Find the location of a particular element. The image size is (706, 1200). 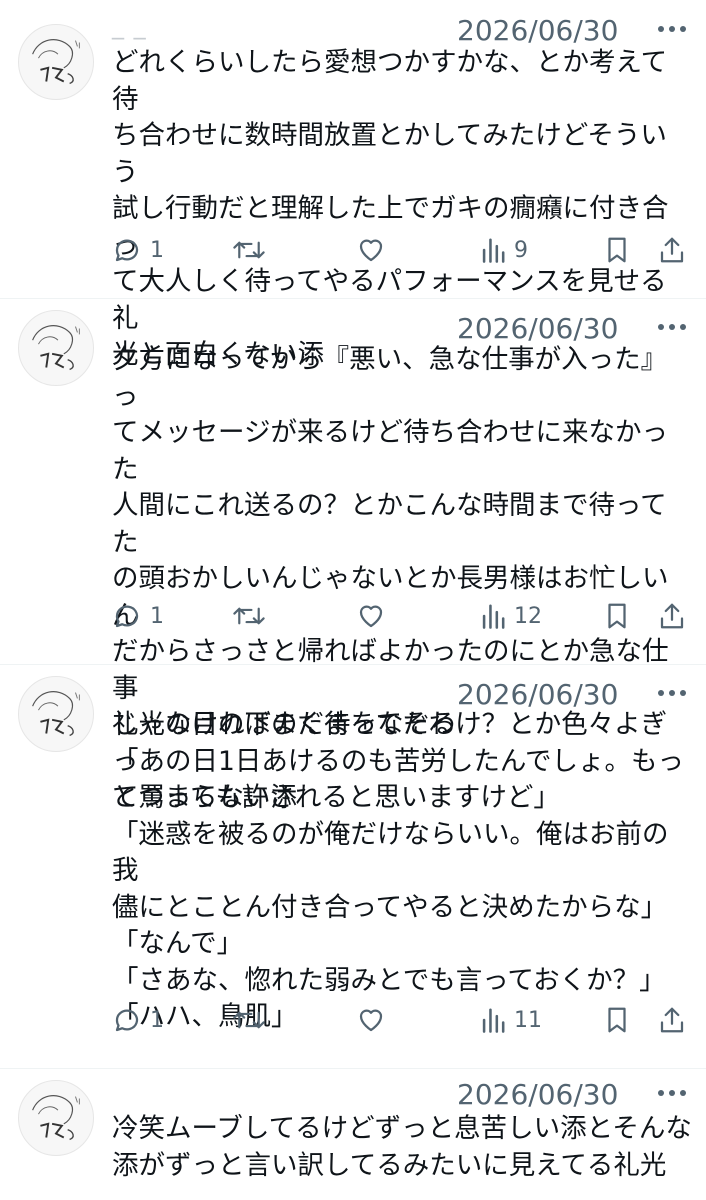

post-header: 2026/06/30 is located at coordinates (399, 1096).